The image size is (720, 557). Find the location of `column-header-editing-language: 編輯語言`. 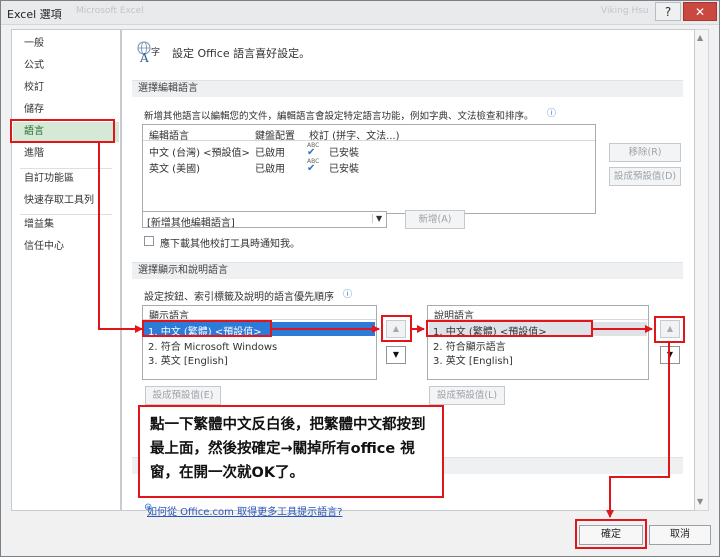

column-header-editing-language: 編輯語言 is located at coordinates (169, 136).